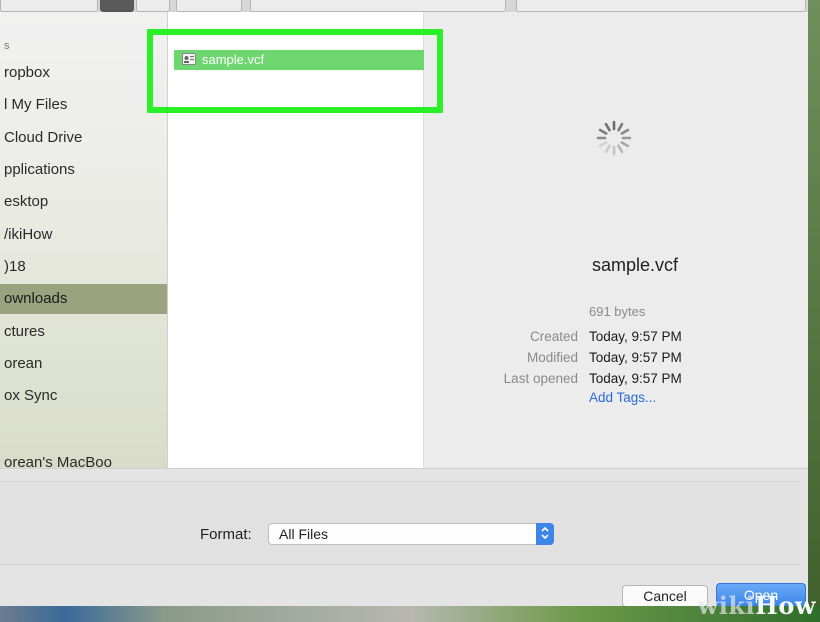  What do you see at coordinates (295, 71) in the screenshot?
I see `highlight-box` at bounding box center [295, 71].